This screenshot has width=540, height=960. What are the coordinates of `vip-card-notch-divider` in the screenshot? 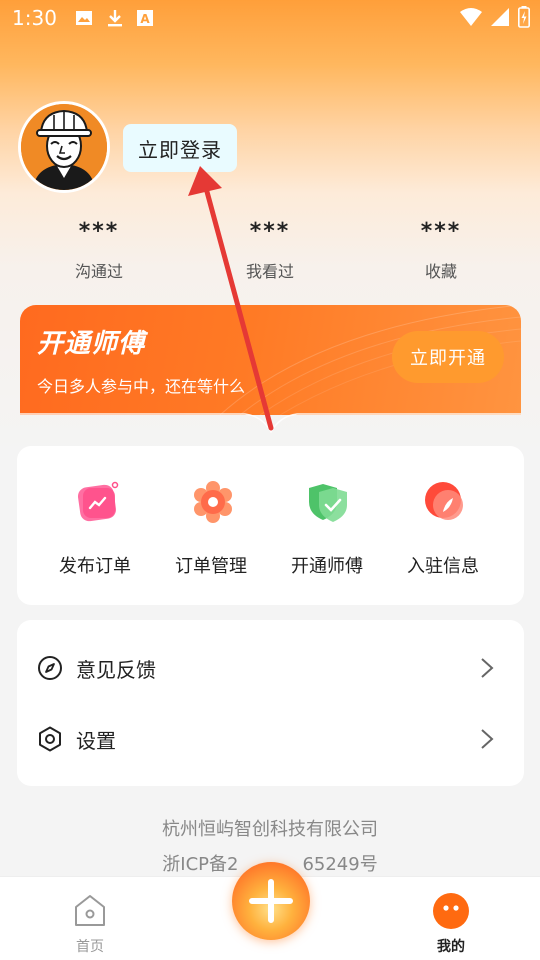 It's located at (270, 423).